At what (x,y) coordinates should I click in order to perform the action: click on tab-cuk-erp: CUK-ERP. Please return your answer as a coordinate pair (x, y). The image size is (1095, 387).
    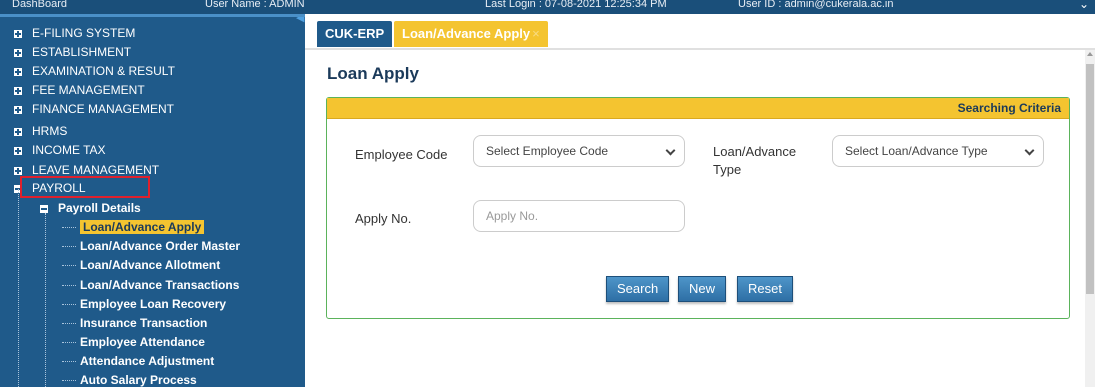
    Looking at the image, I should click on (355, 34).